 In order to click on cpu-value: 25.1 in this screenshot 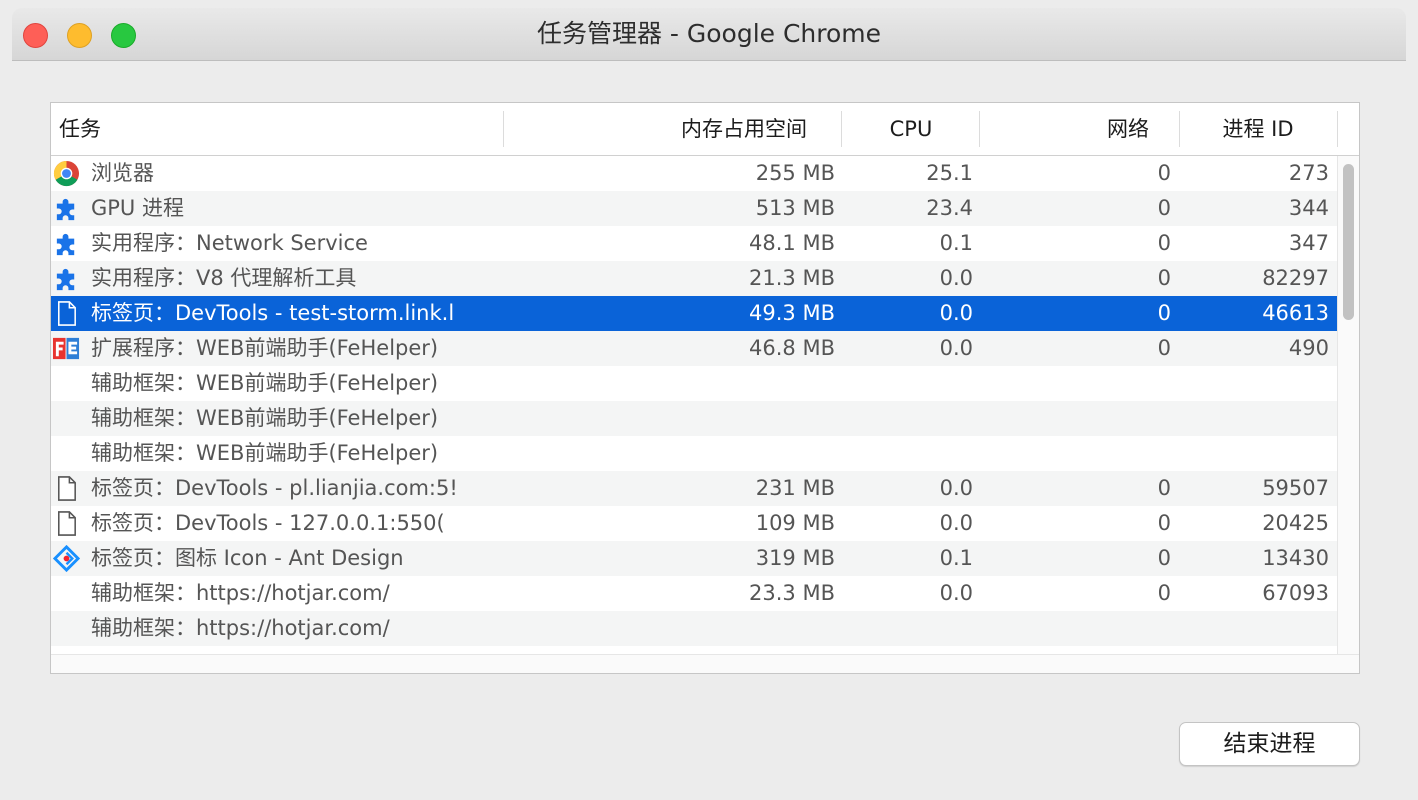, I will do `click(949, 173)`.